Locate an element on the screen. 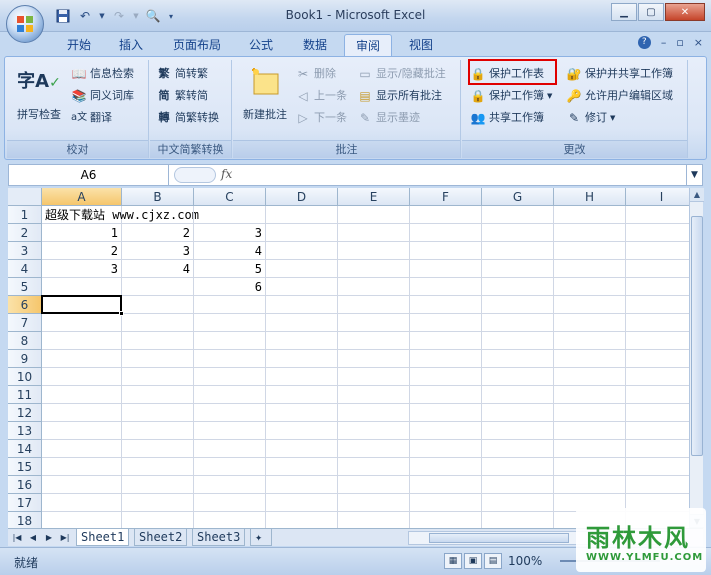  cell-c15 is located at coordinates (230, 467).